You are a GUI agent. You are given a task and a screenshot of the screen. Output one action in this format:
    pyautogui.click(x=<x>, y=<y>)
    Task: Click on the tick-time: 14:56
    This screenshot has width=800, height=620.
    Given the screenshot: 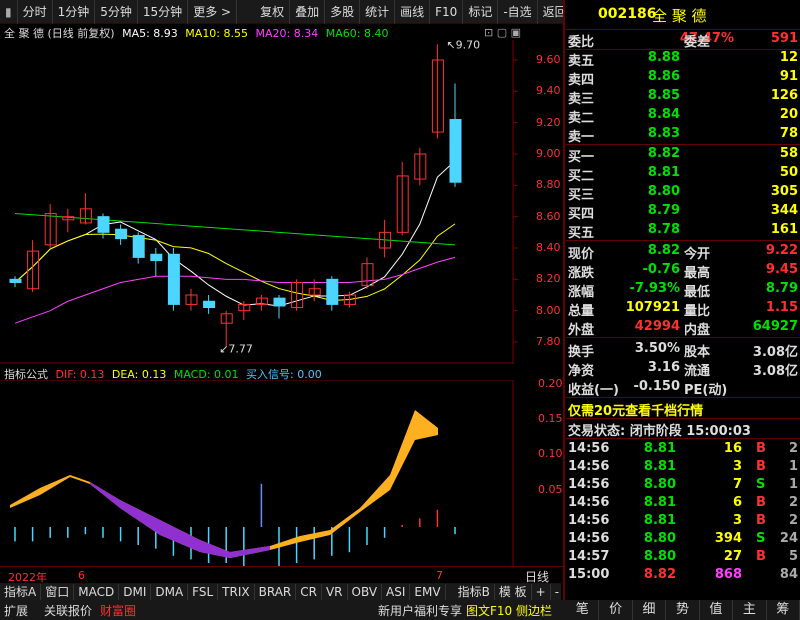 What is the action you would take?
    pyautogui.click(x=589, y=538)
    